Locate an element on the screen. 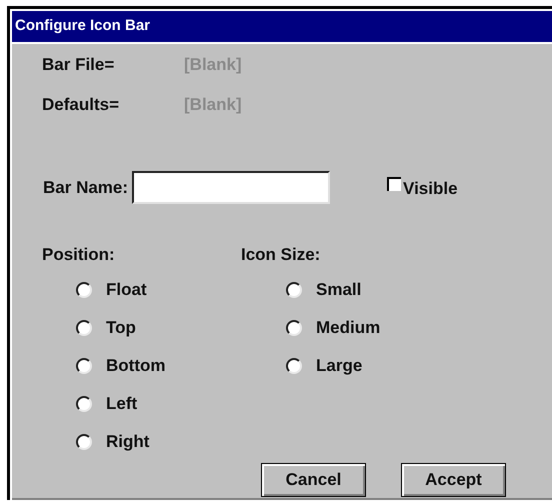 This screenshot has width=552, height=502. dialog-button: Accept is located at coordinates (453, 480).